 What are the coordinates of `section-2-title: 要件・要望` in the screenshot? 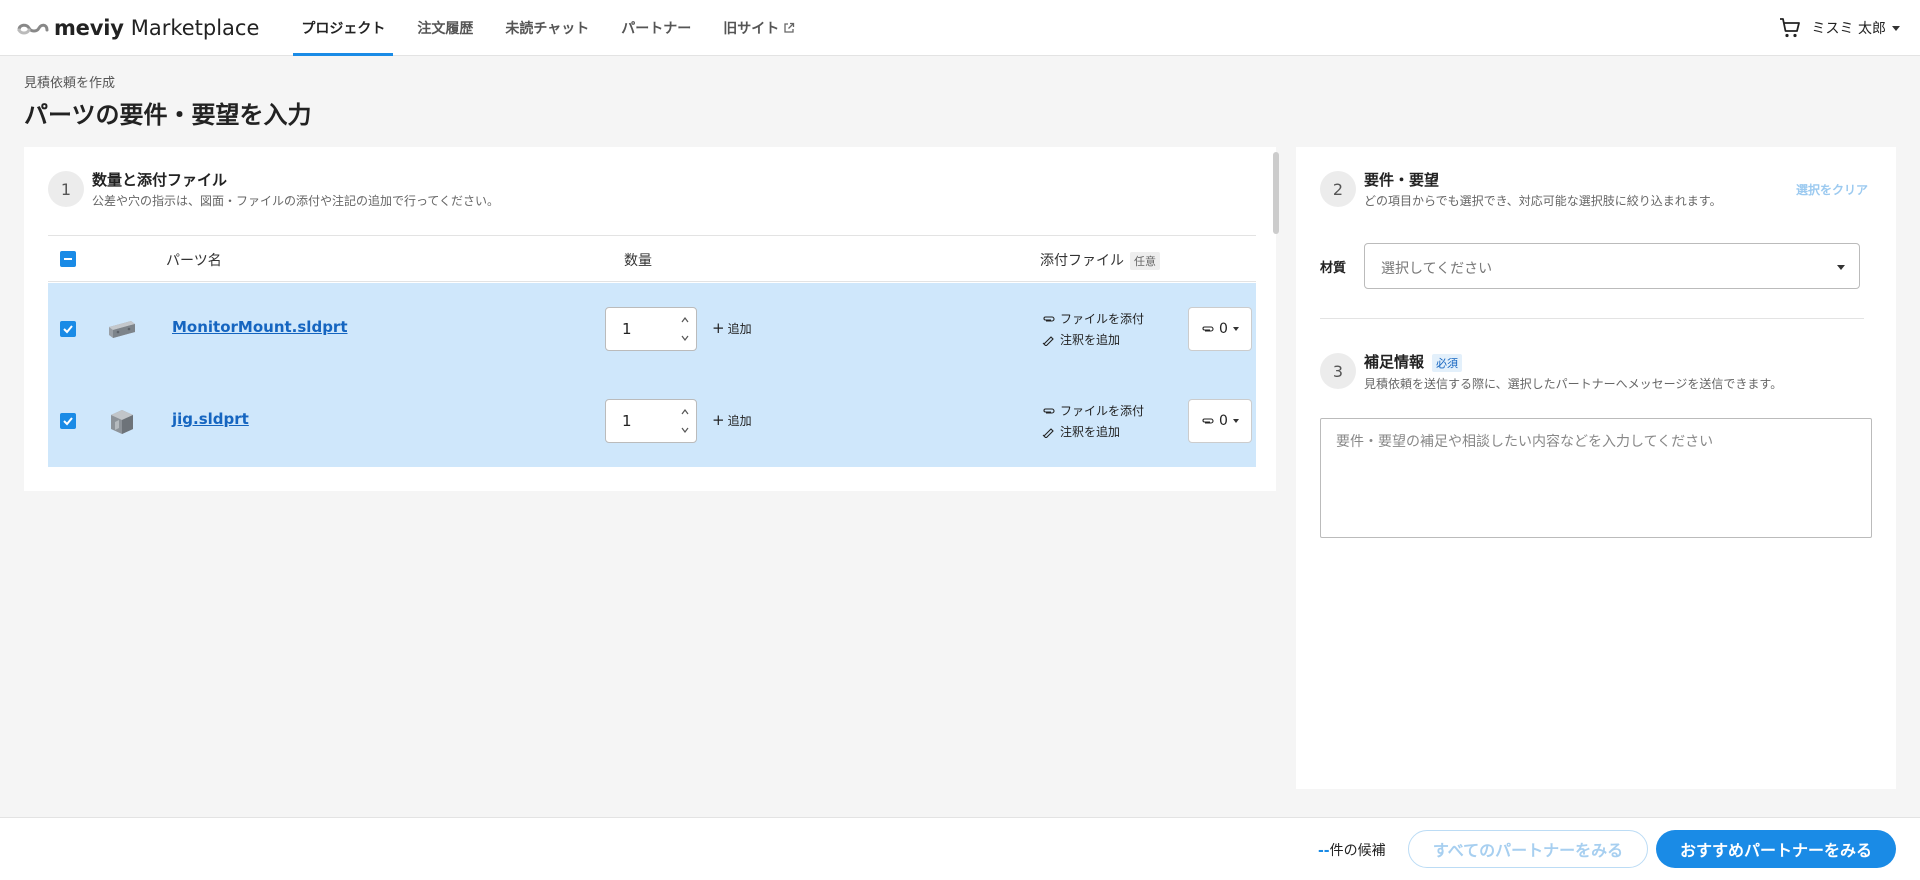 It's located at (1402, 180).